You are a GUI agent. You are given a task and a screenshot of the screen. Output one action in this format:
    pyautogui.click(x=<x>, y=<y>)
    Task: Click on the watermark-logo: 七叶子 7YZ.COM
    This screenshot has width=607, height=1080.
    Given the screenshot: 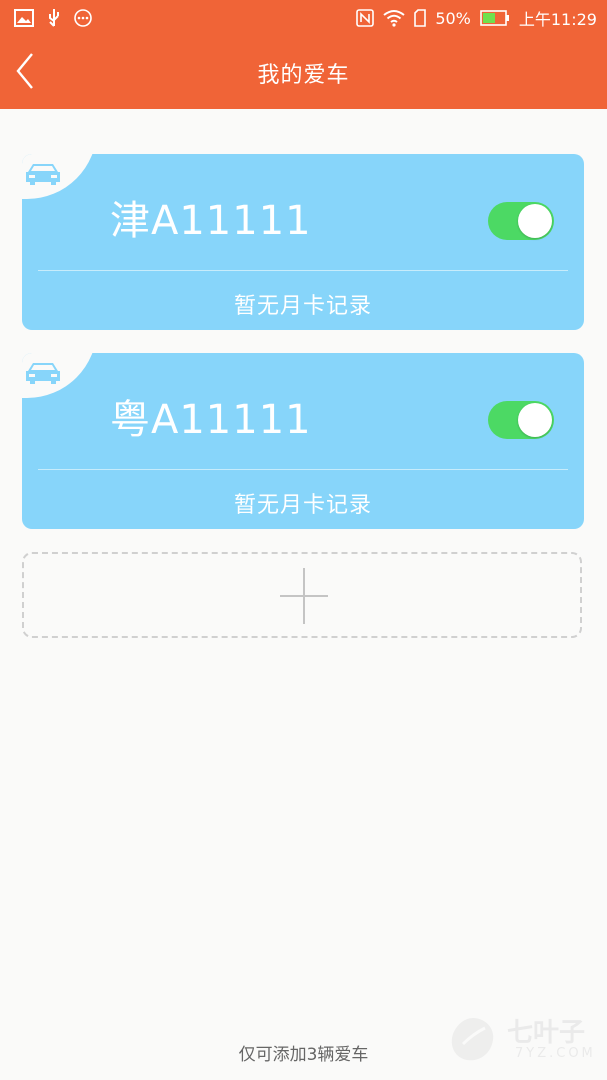 What is the action you would take?
    pyautogui.click(x=520, y=1040)
    